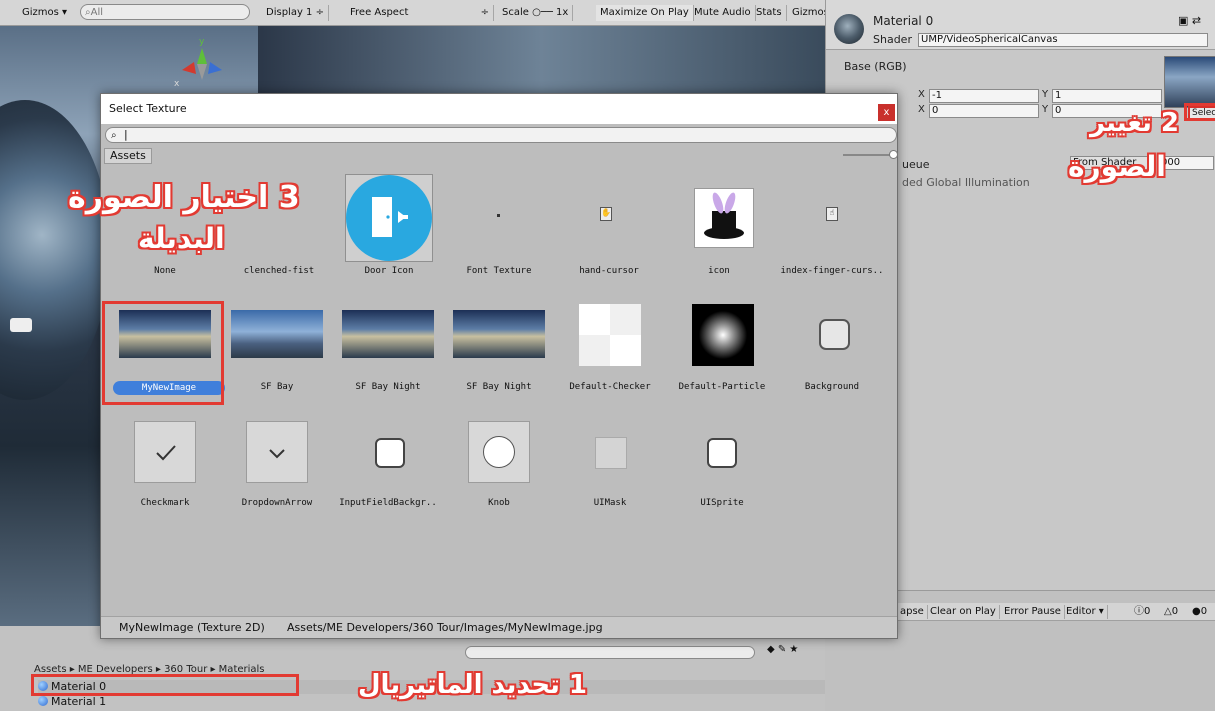  What do you see at coordinates (903, 21) in the screenshot?
I see `material-name: Material 0` at bounding box center [903, 21].